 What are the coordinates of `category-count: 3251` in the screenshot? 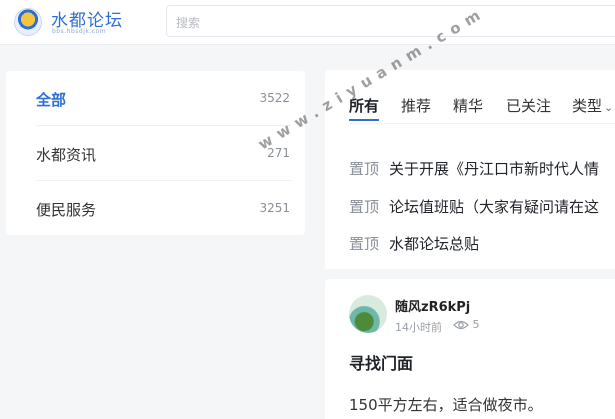 It's located at (274, 208).